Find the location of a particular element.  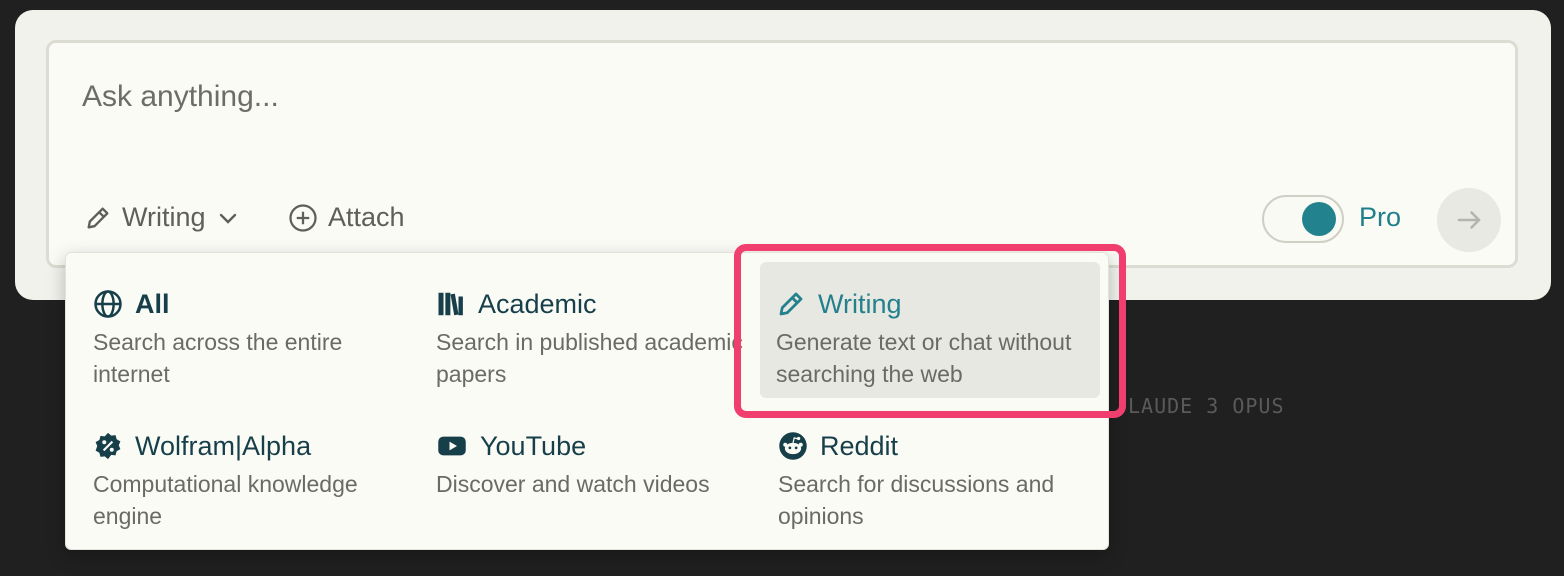

focus-option-youtube: YouTube Discover and watch videos is located at coordinates (590, 472).